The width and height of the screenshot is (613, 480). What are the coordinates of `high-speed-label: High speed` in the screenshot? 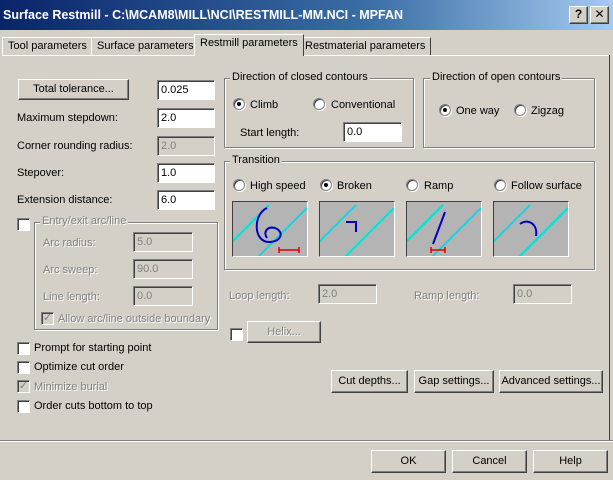 It's located at (278, 186).